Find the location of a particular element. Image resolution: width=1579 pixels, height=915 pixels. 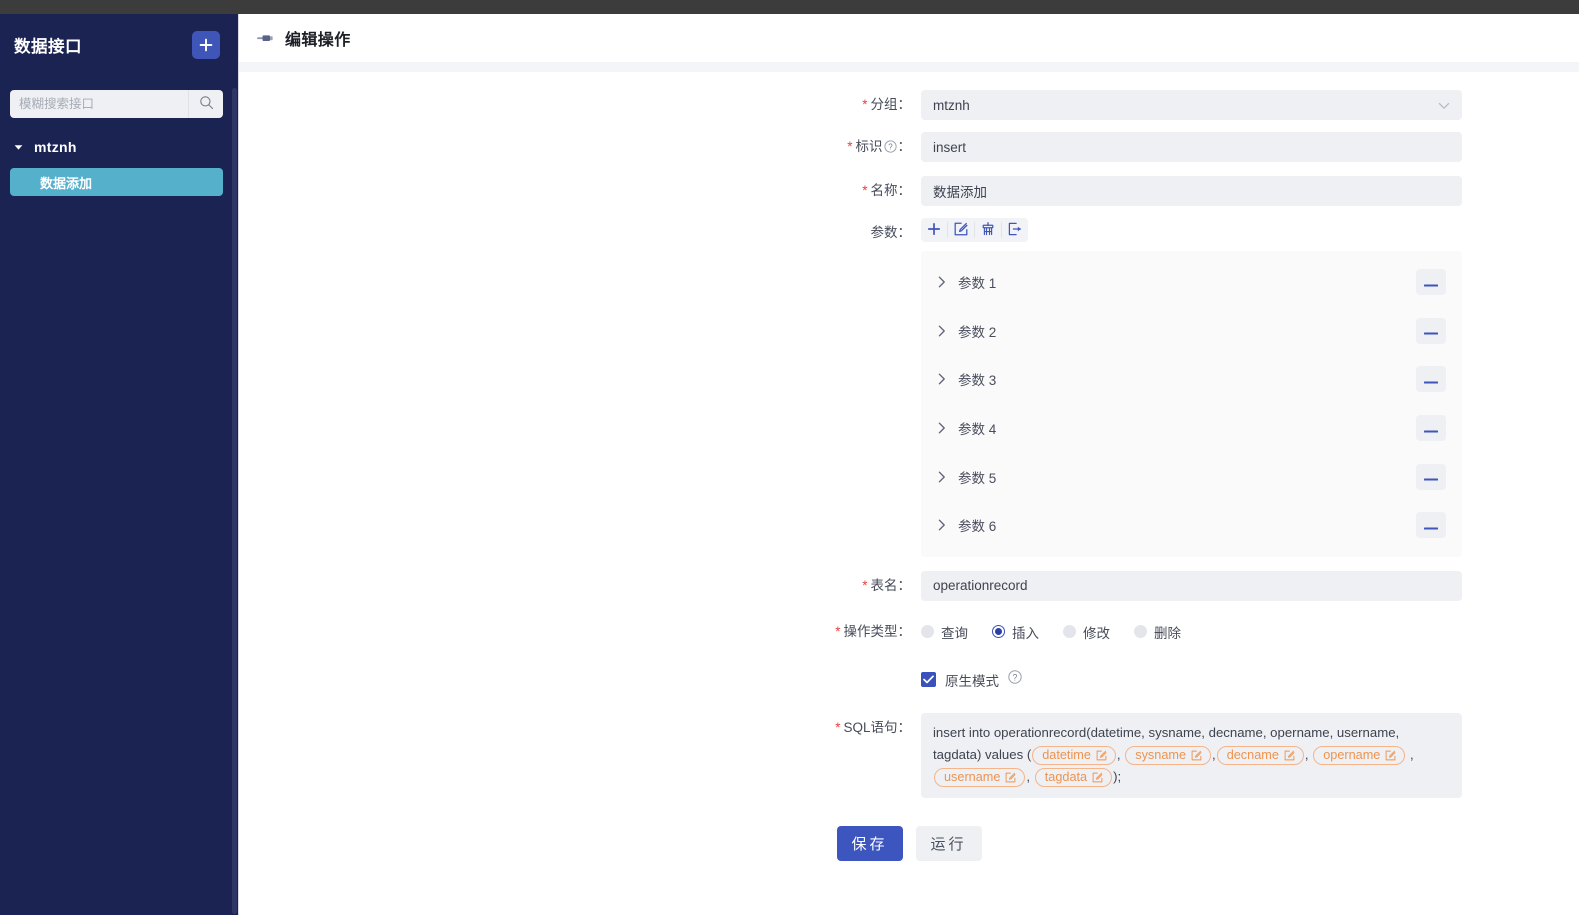

field-identifier: insert is located at coordinates (1250, 147).